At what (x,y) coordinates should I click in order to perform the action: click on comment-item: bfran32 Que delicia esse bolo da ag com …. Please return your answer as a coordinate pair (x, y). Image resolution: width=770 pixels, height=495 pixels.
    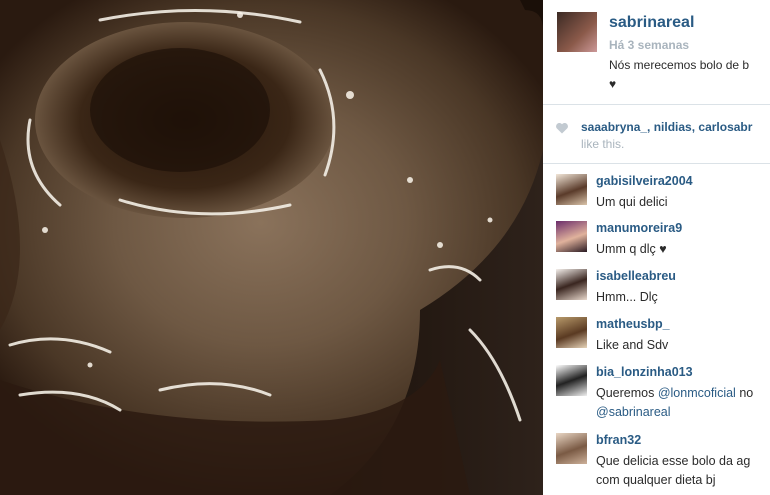
    Looking at the image, I should click on (663, 463).